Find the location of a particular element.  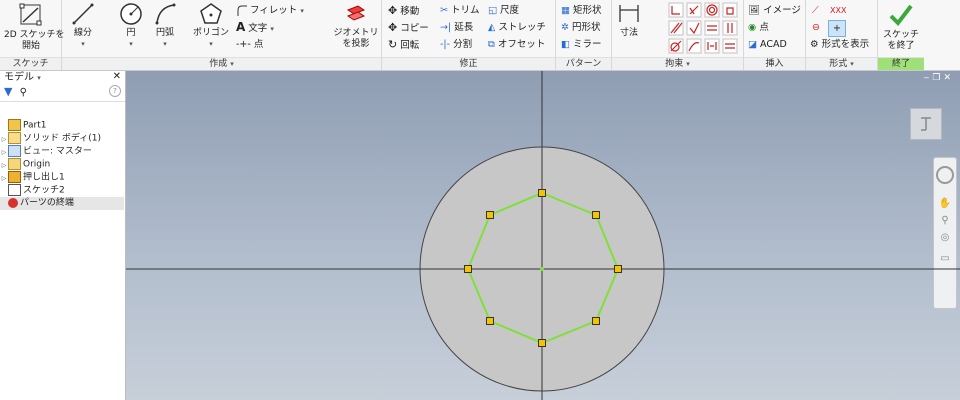

driven-dimension-button: XXX is located at coordinates (838, 10).